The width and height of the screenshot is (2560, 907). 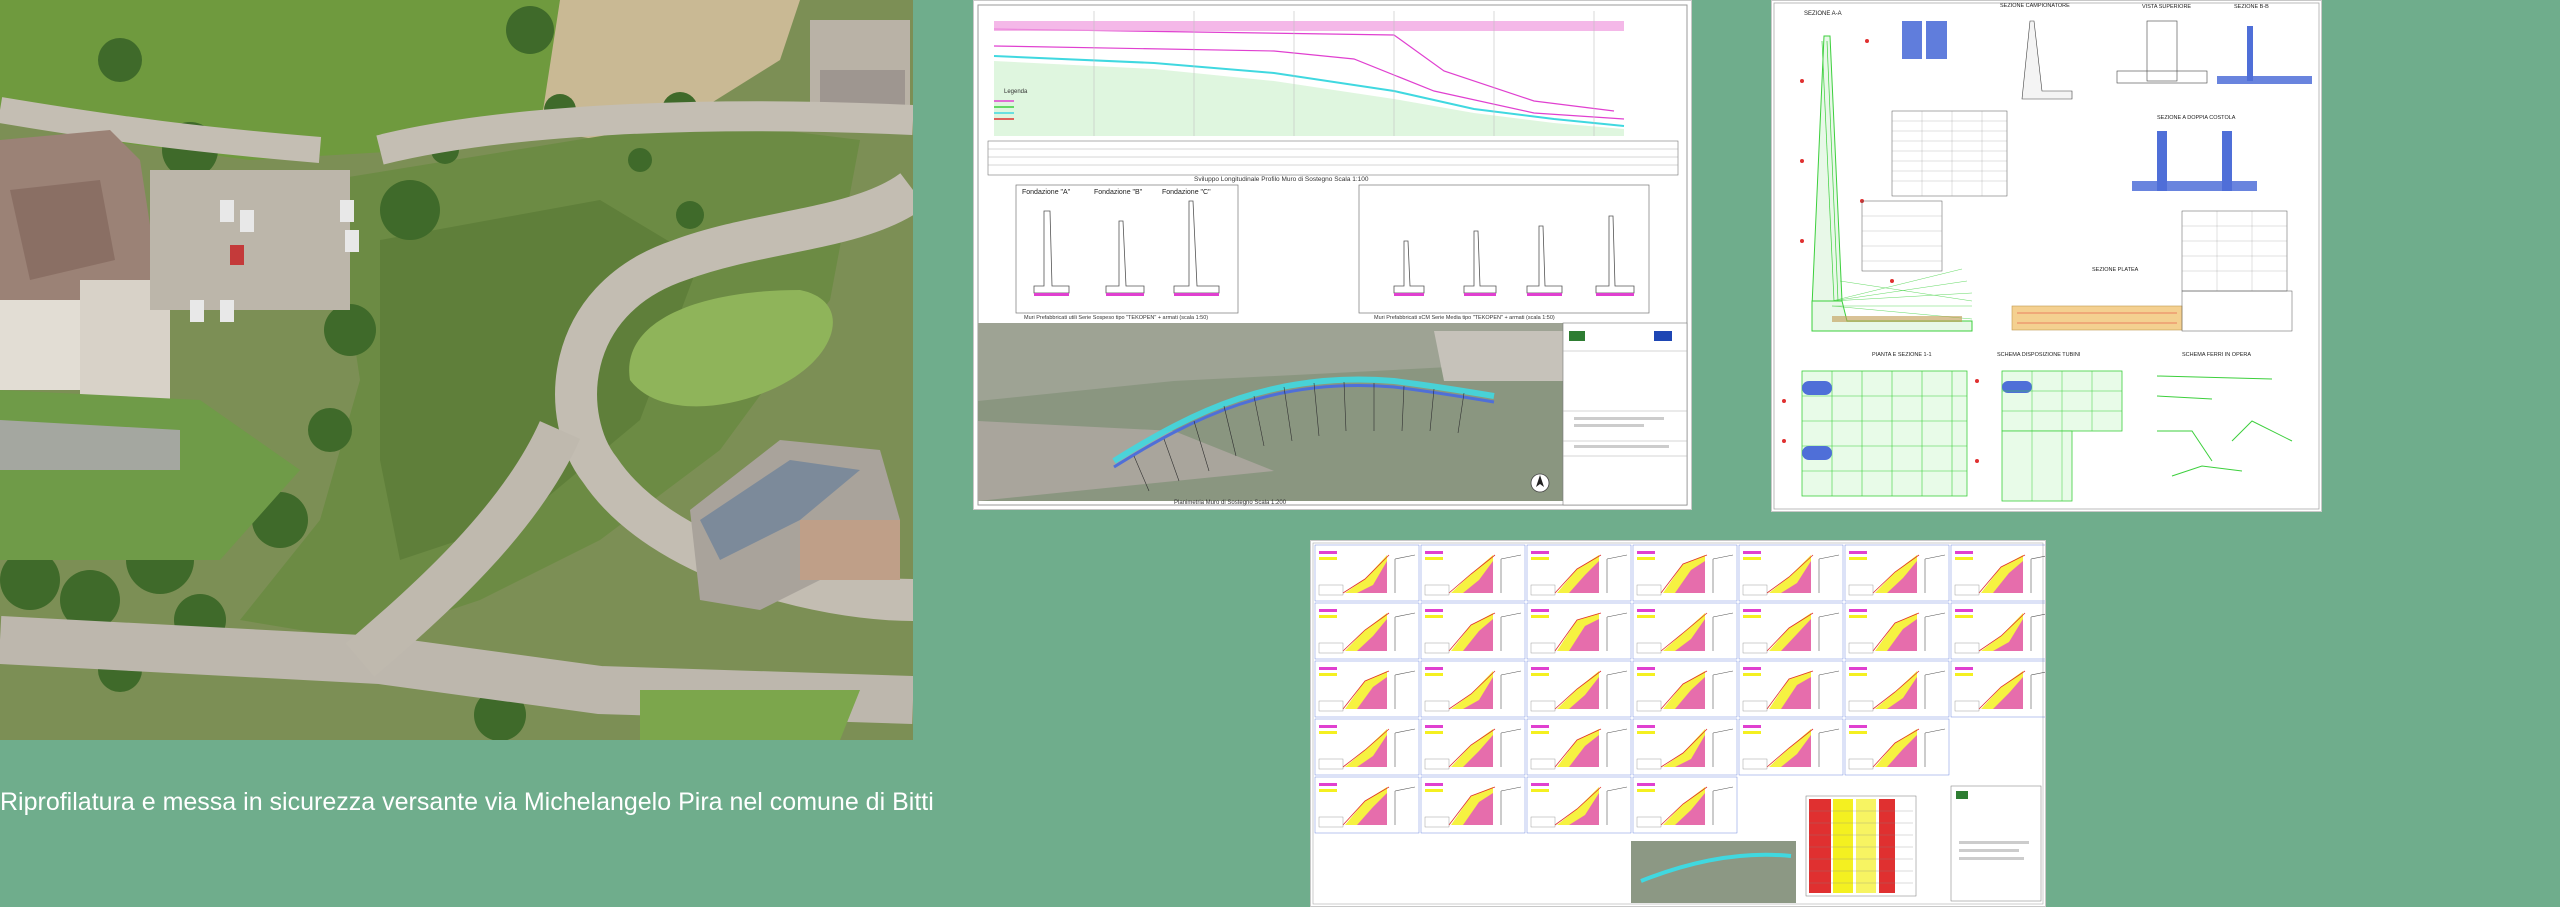 I want to click on sezione-bb-label: SEZIONE B-B, so click(x=2251, y=7).